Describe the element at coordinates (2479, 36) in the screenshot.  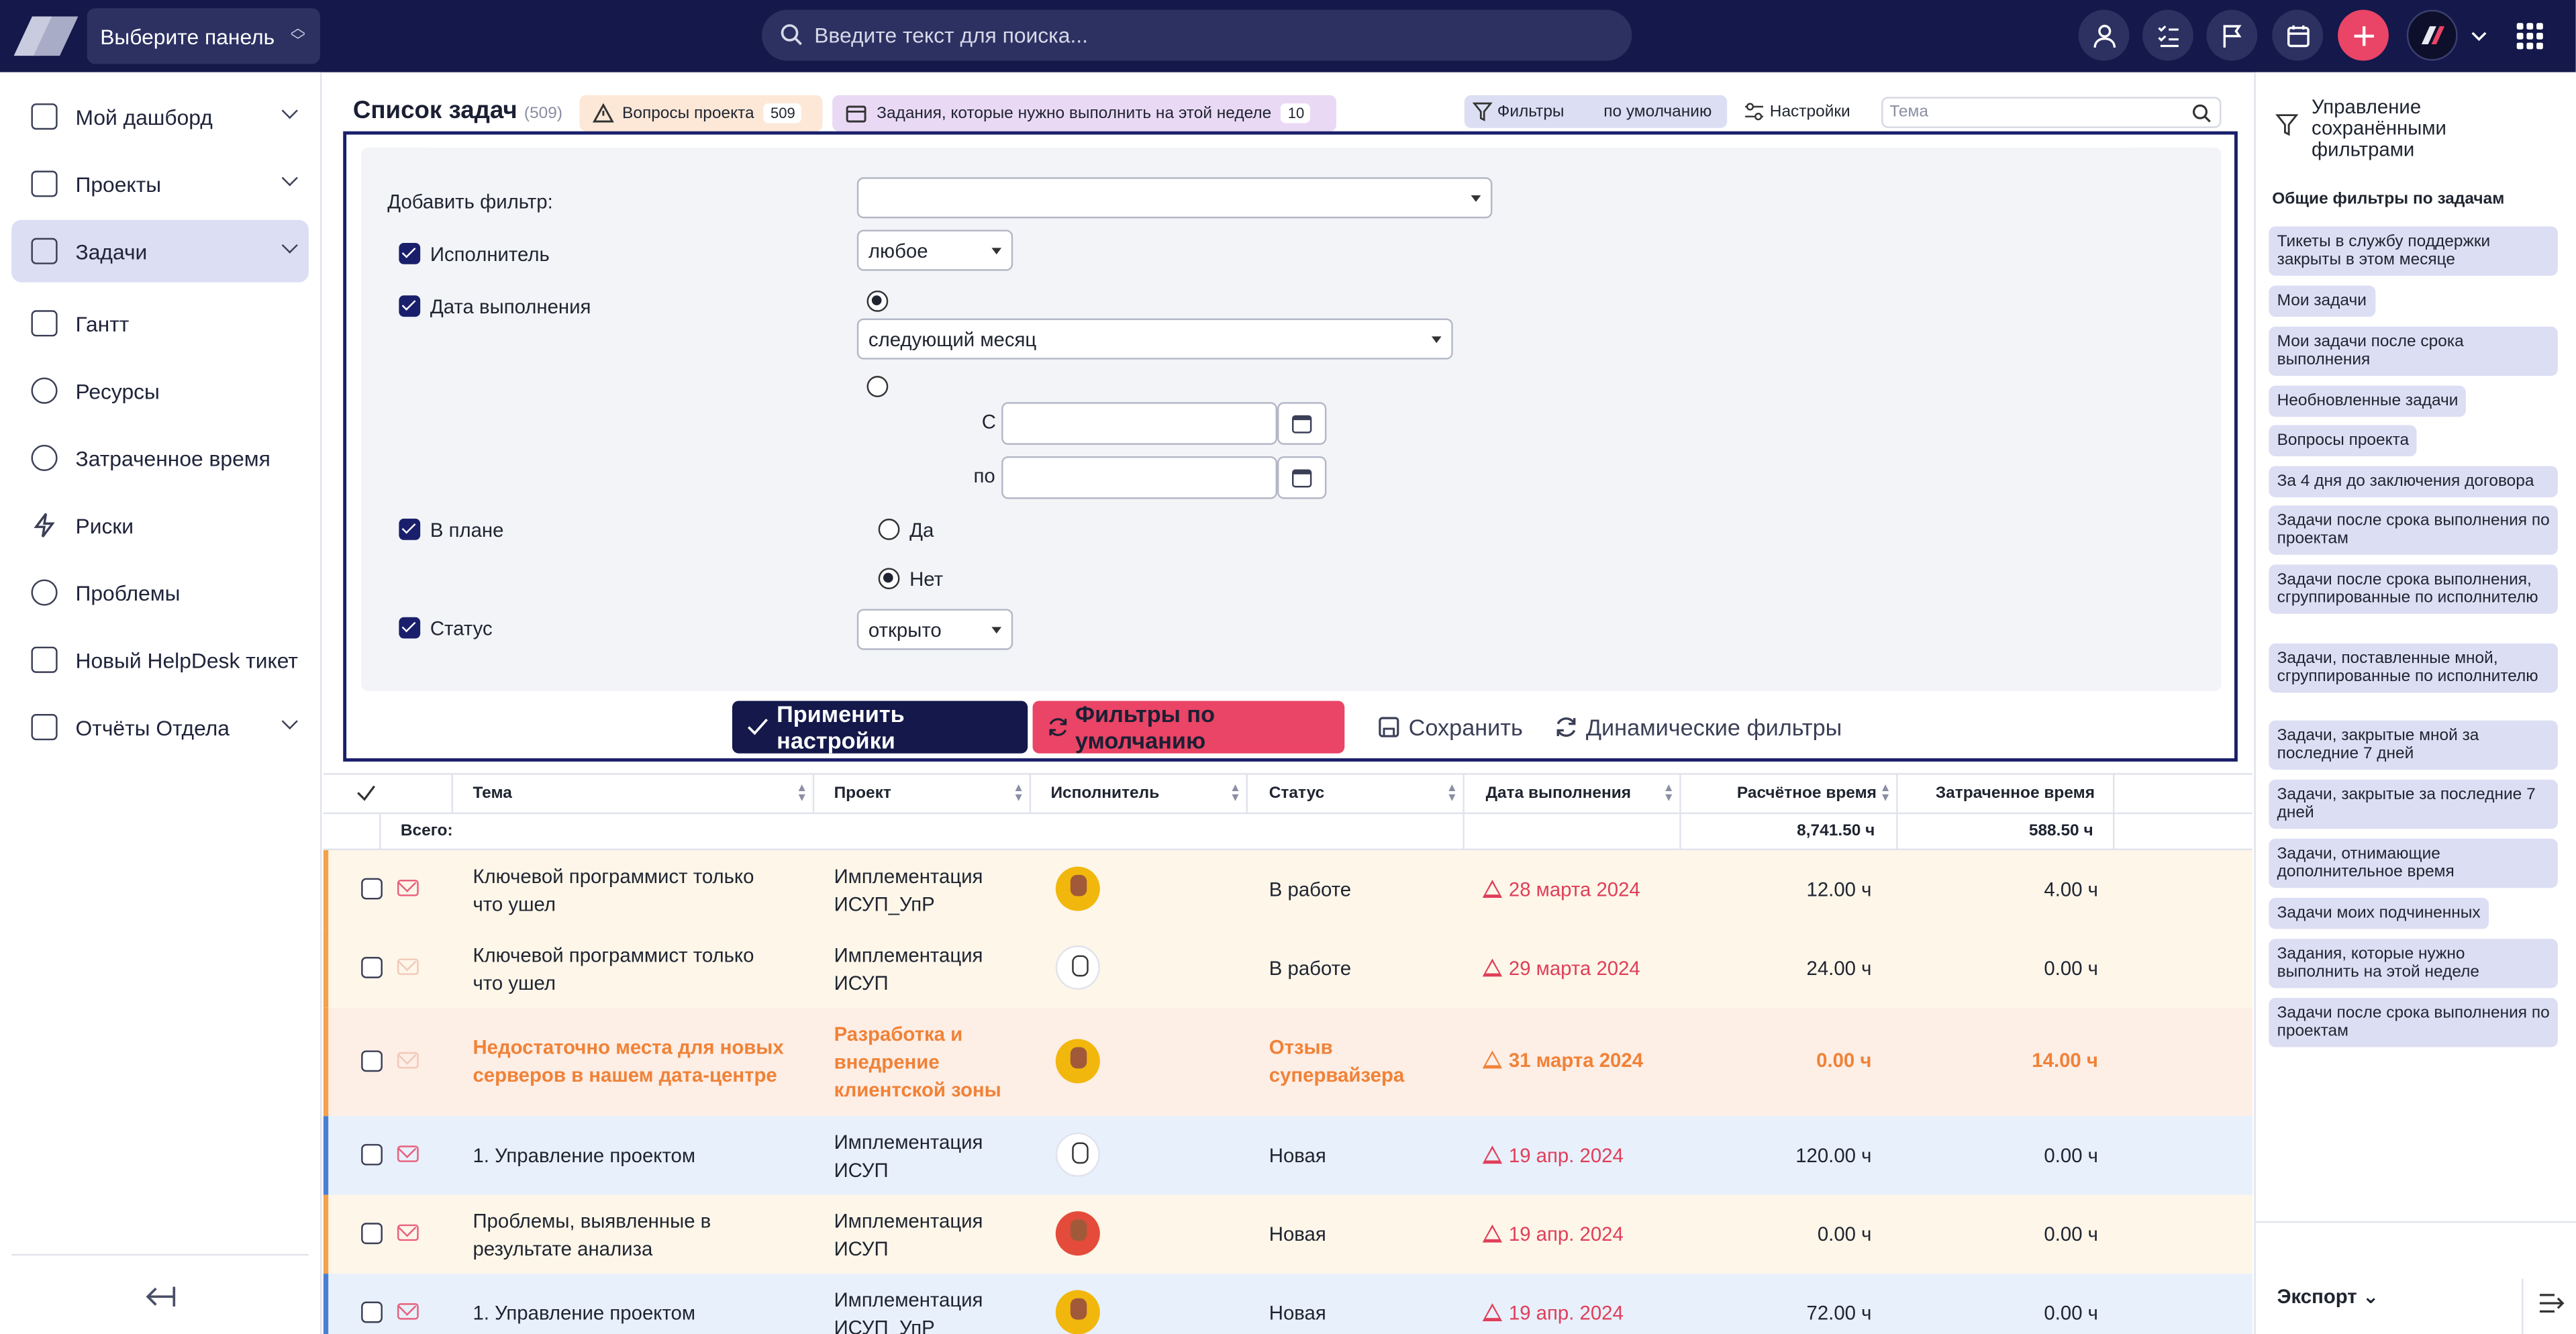
I see `chevron-down-icon` at that location.